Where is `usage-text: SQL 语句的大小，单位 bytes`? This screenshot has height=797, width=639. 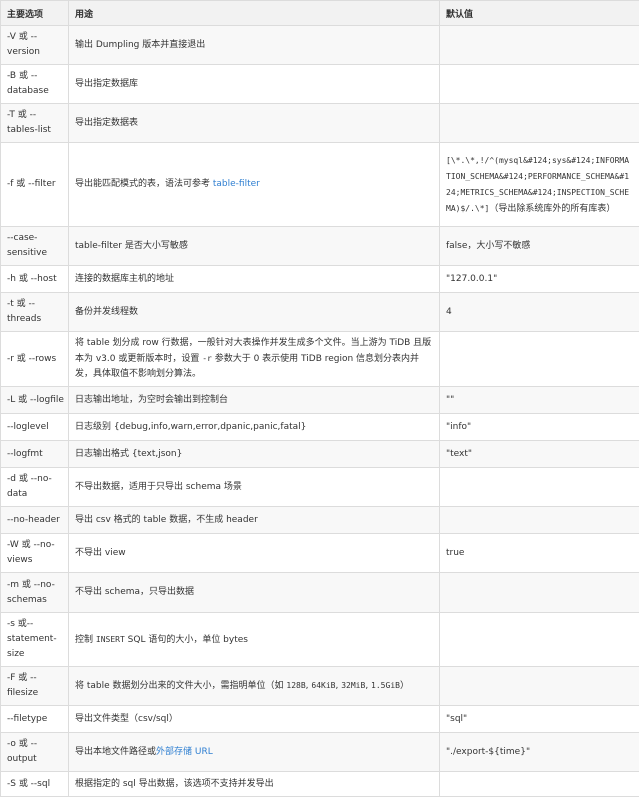
usage-text: SQL 语句的大小，单位 bytes is located at coordinates (186, 640).